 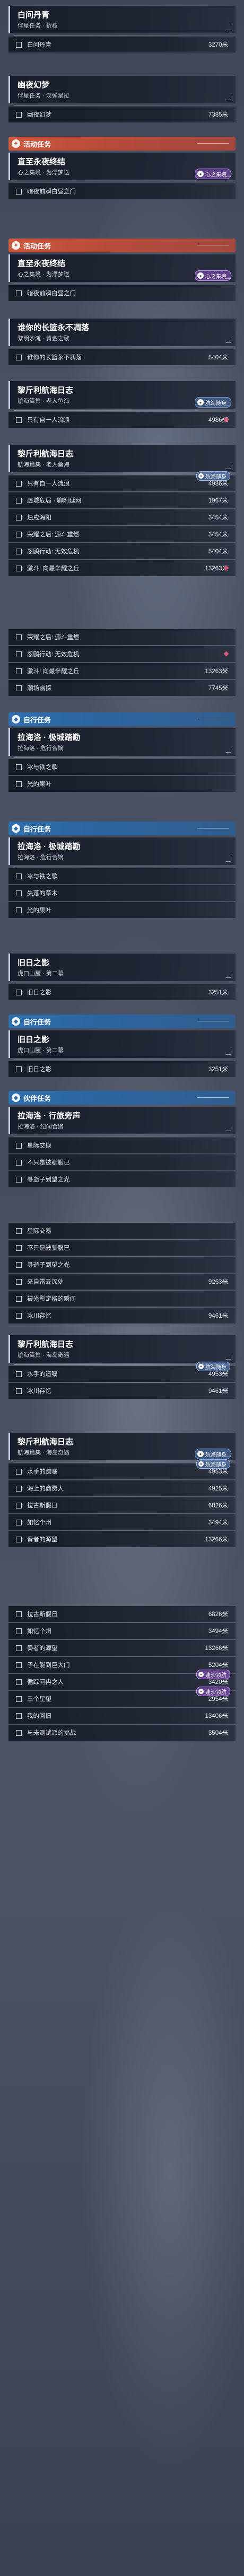 What do you see at coordinates (122, 420) in the screenshot?
I see `quest-step-row: 只有自一人流浪 4986米` at bounding box center [122, 420].